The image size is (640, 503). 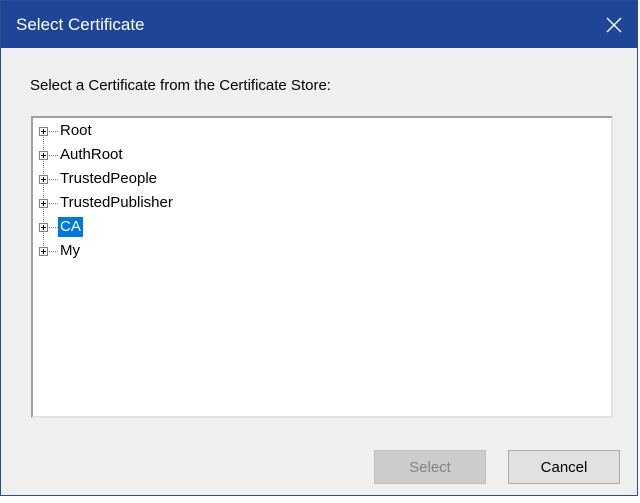 I want to click on close-button, so click(x=614, y=24).